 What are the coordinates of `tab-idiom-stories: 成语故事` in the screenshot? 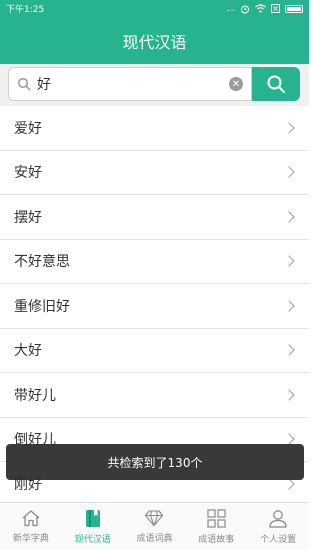 It's located at (216, 526).